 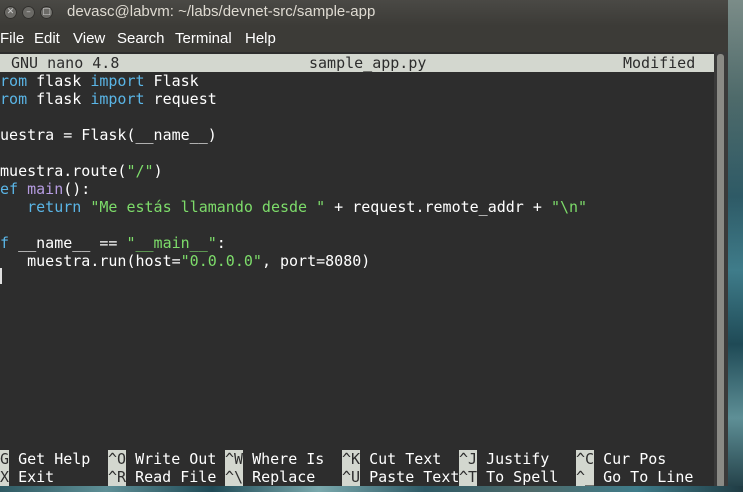 What do you see at coordinates (65, 63) in the screenshot?
I see `nano-version: GNU nano 4.8` at bounding box center [65, 63].